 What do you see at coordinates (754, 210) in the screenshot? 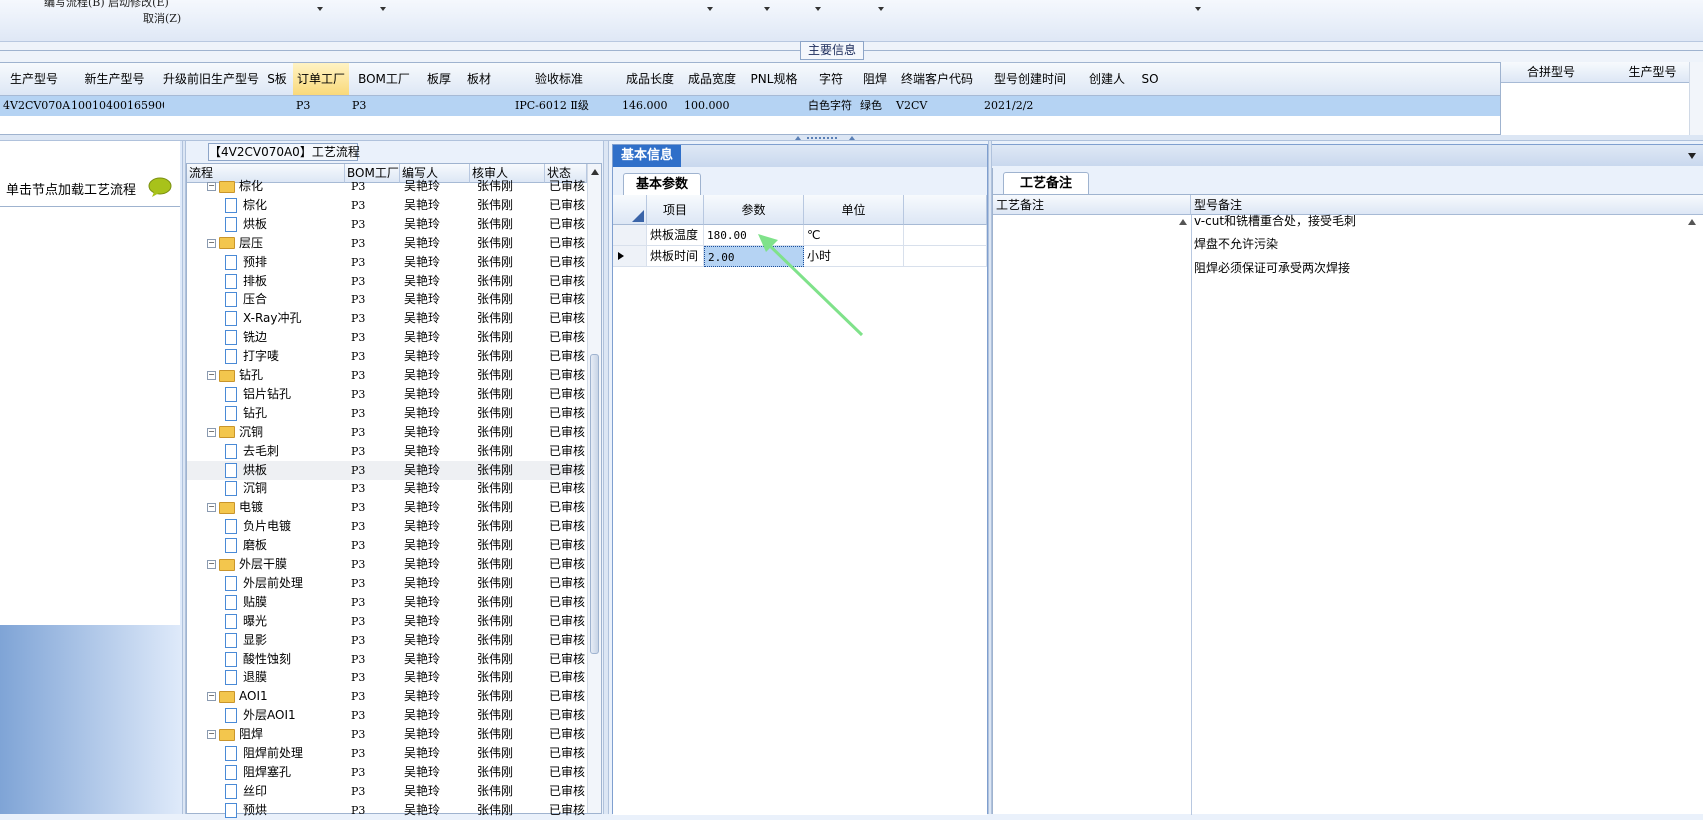
I see `param-col-value: 参数` at bounding box center [754, 210].